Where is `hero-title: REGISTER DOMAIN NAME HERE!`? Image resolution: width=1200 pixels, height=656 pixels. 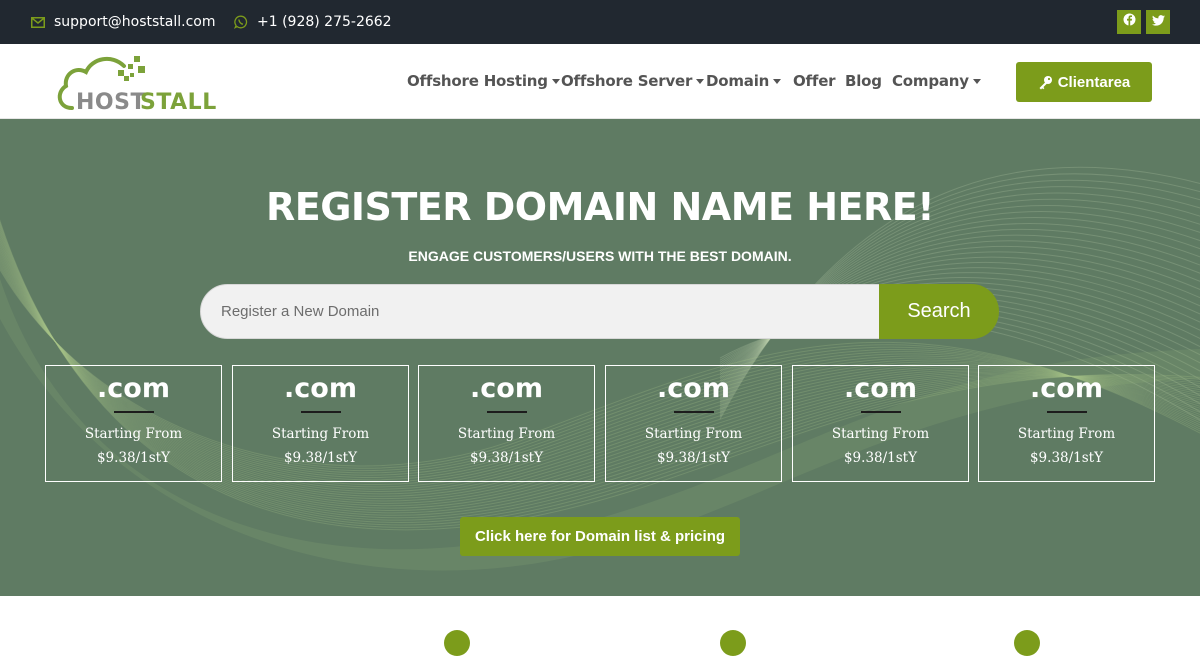
hero-title: REGISTER DOMAIN NAME HERE! is located at coordinates (600, 207).